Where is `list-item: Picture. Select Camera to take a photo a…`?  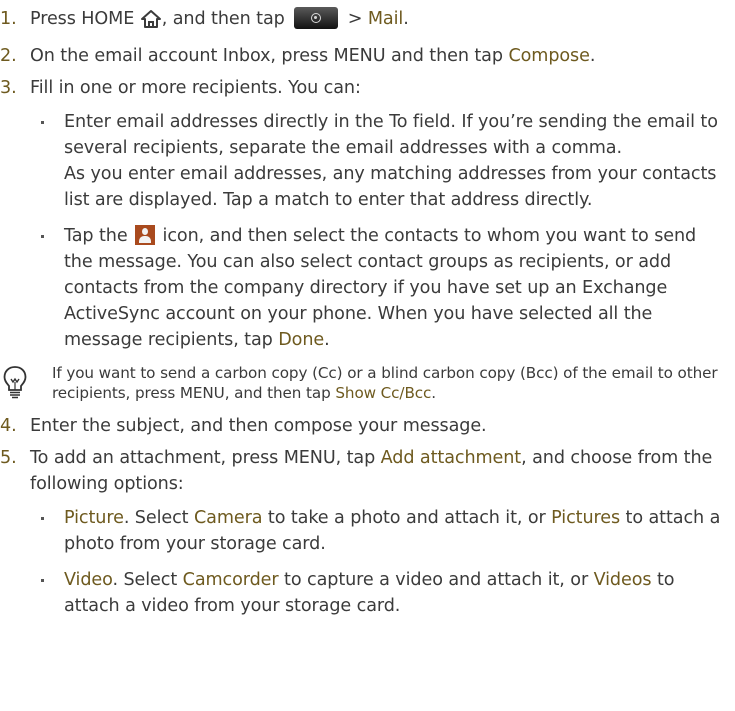 list-item: Picture. Select Camera to take a photo a… is located at coordinates (378, 531).